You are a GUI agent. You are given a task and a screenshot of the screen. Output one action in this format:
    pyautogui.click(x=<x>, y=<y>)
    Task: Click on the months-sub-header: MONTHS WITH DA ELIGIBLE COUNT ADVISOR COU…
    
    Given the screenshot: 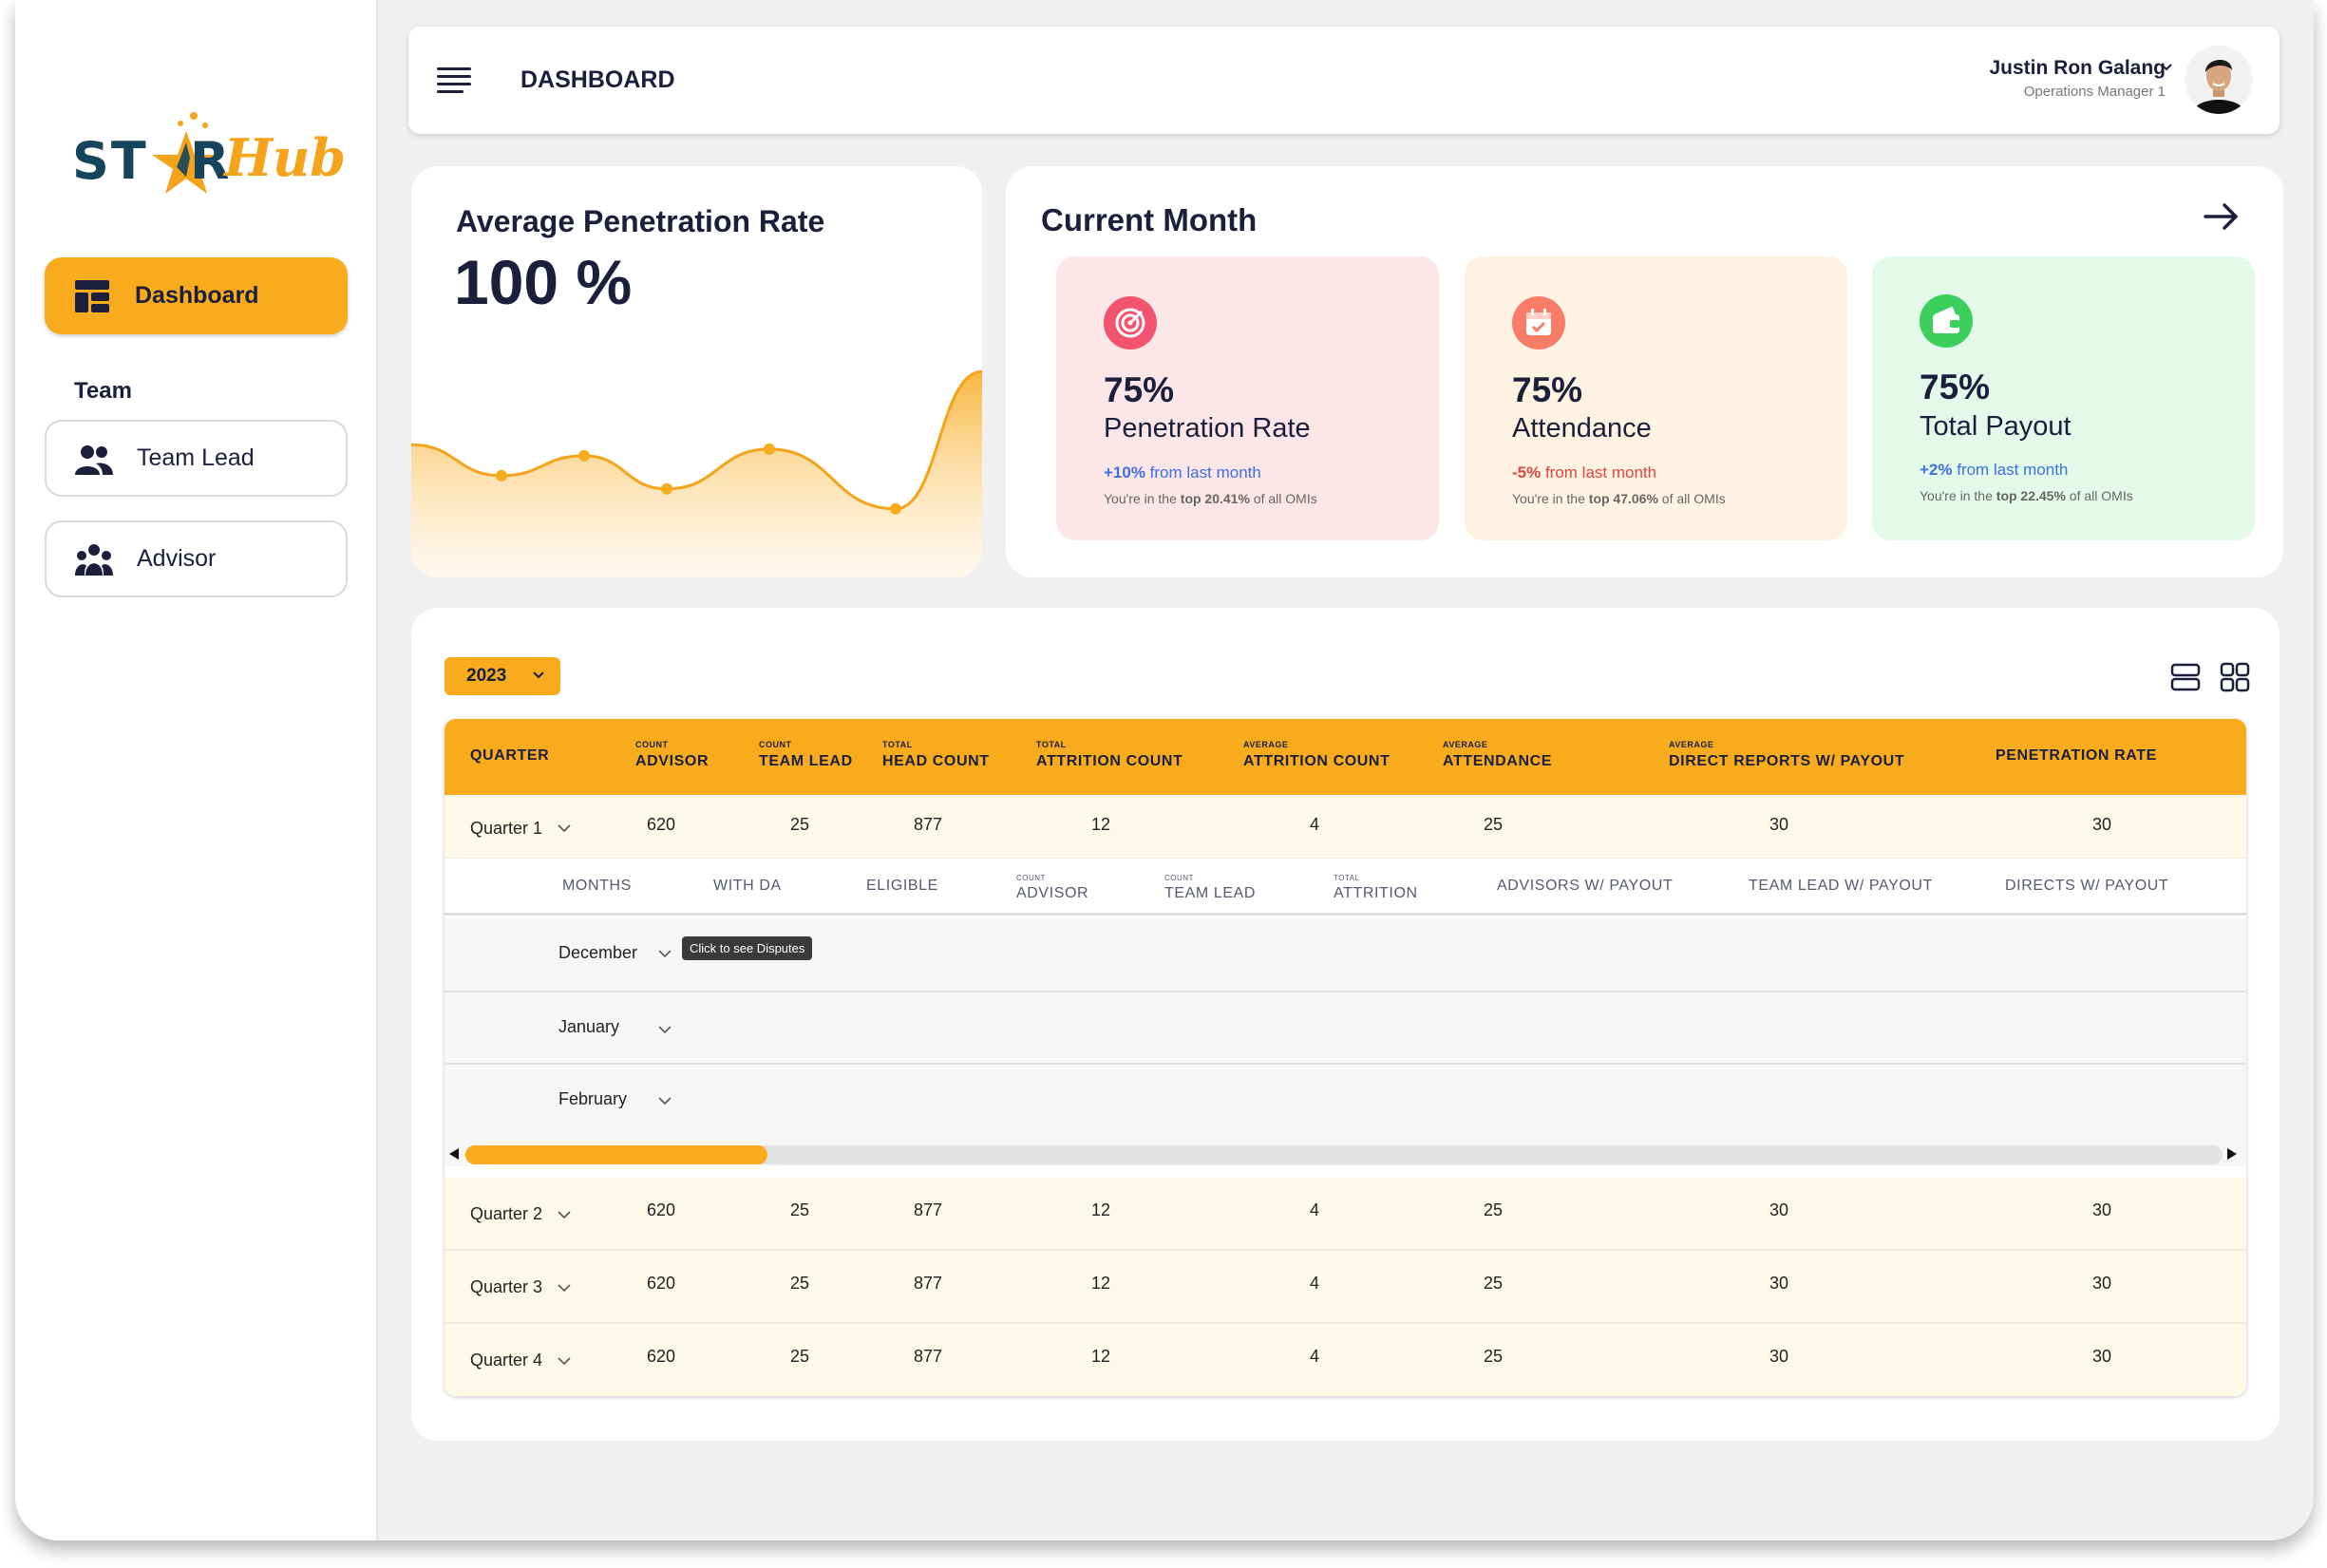 What is the action you would take?
    pyautogui.click(x=1345, y=887)
    